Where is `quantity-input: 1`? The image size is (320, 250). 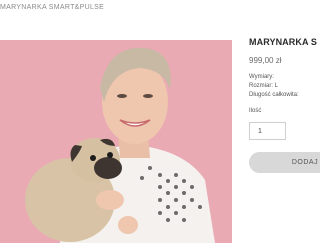
quantity-input: 1 is located at coordinates (267, 131).